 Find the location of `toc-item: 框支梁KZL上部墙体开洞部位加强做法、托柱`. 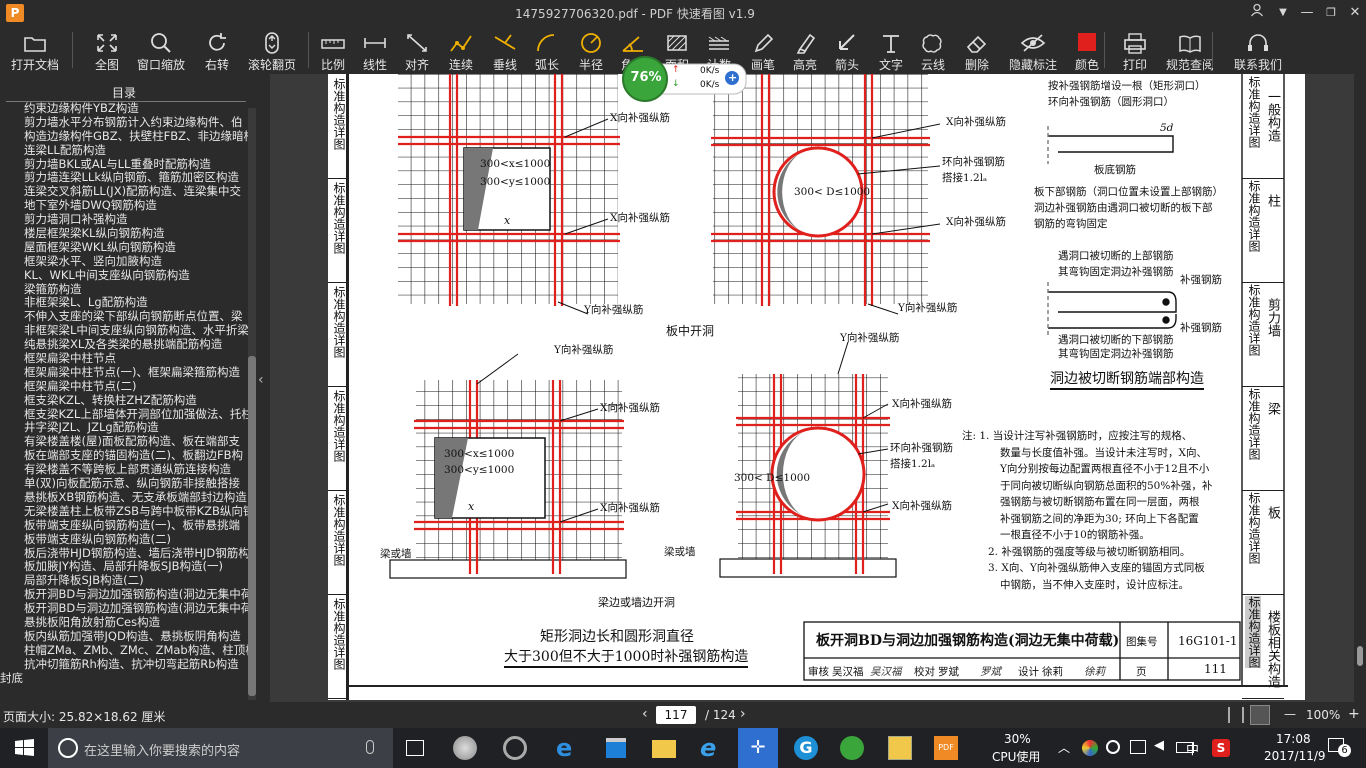

toc-item: 框支梁KZL上部墙体开洞部位加强做法、托柱 is located at coordinates (124, 415).